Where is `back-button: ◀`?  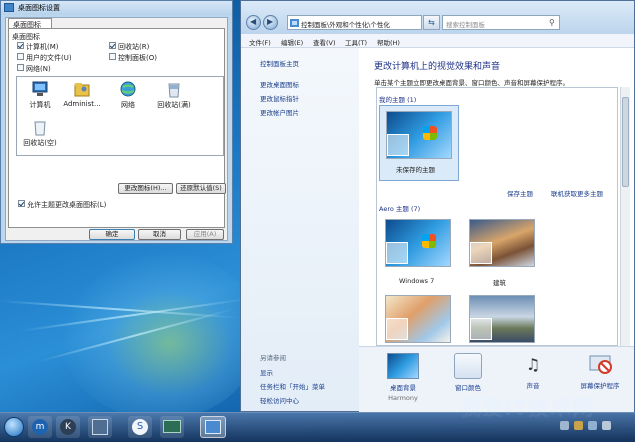 back-button: ◀ is located at coordinates (253, 22).